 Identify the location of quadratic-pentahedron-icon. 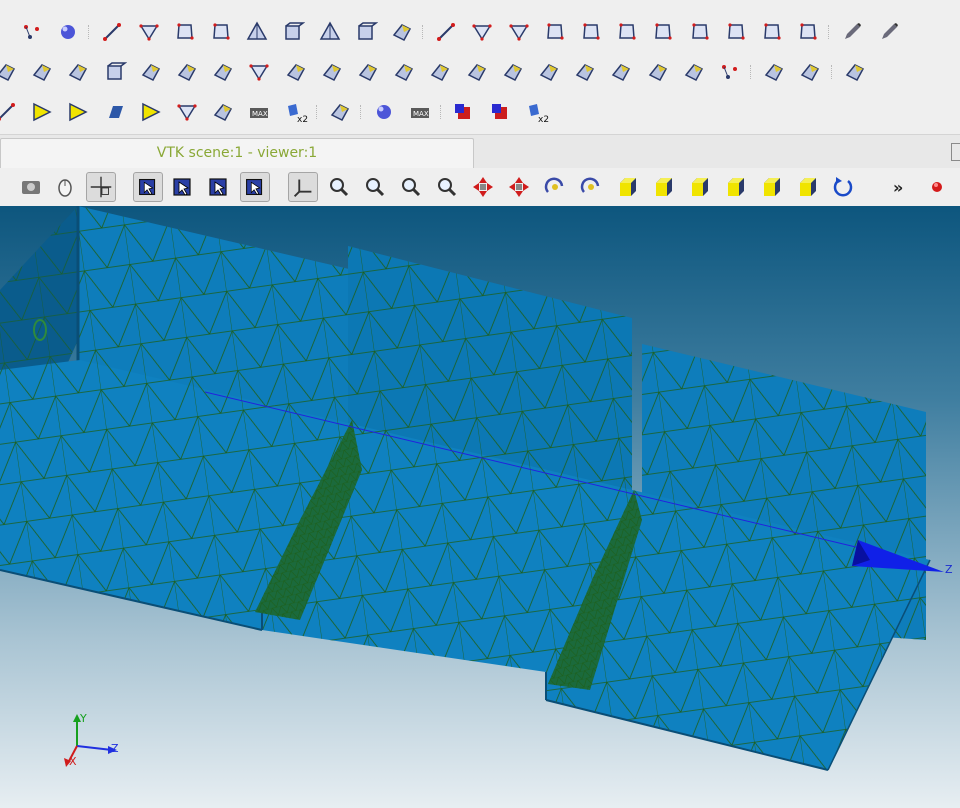
(736, 32).